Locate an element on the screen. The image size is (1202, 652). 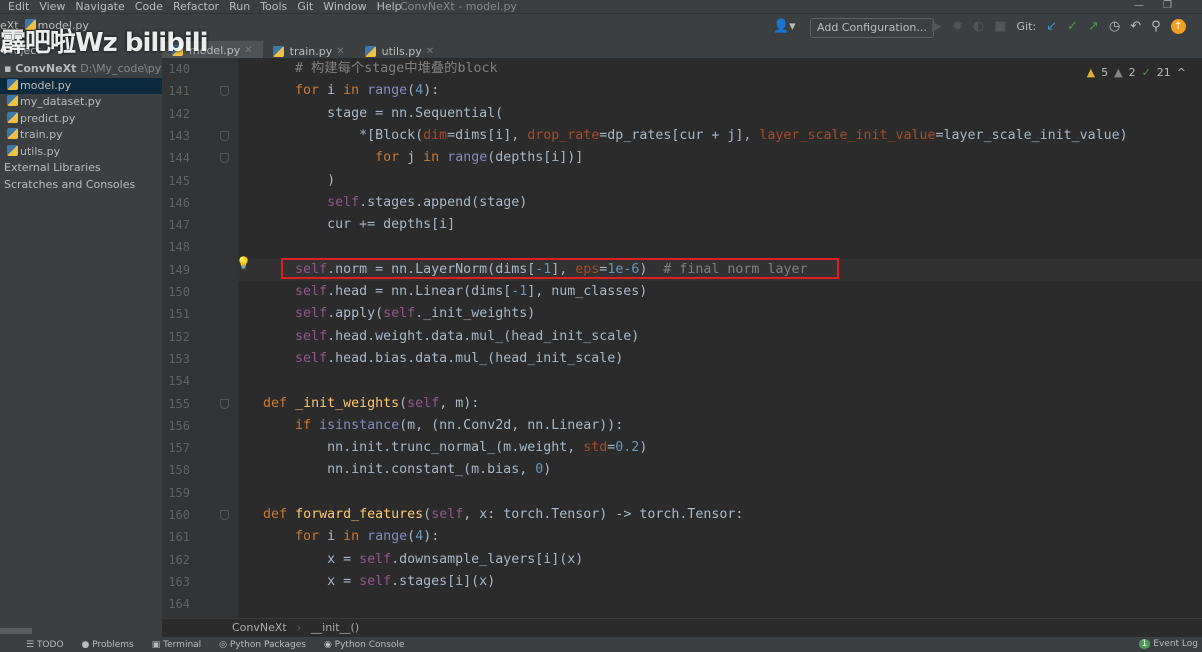
code-token: x = is located at coordinates (295, 559).